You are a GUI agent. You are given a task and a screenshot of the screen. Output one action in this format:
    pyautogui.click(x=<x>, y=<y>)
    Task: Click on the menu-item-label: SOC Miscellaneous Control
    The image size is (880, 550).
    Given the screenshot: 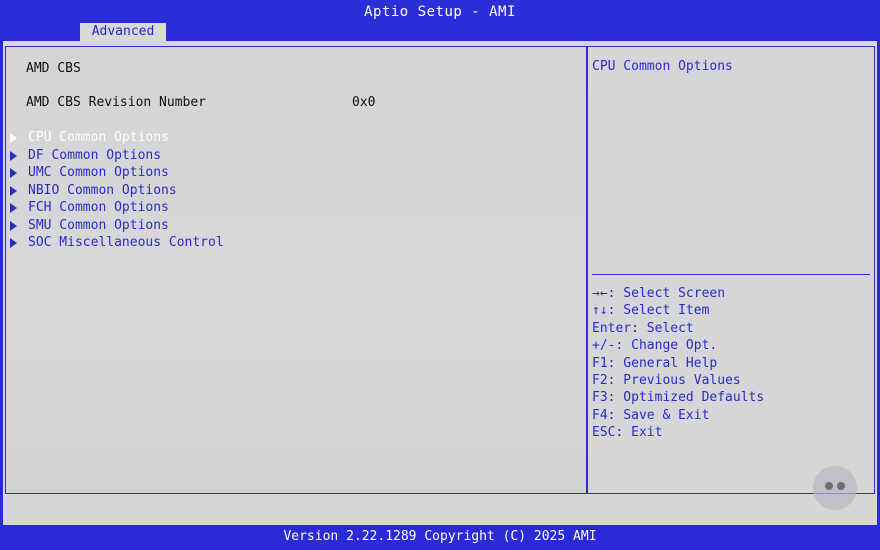 What is the action you would take?
    pyautogui.click(x=126, y=242)
    